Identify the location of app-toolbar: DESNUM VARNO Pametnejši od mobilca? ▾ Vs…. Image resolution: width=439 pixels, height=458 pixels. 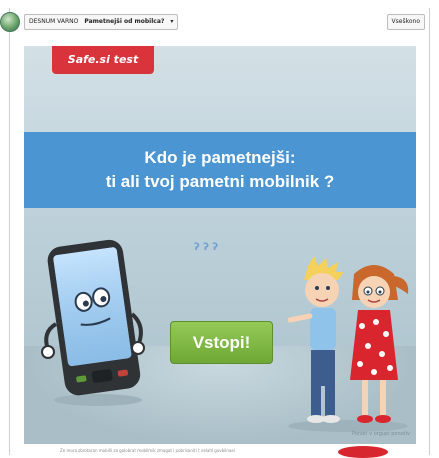
(219, 21).